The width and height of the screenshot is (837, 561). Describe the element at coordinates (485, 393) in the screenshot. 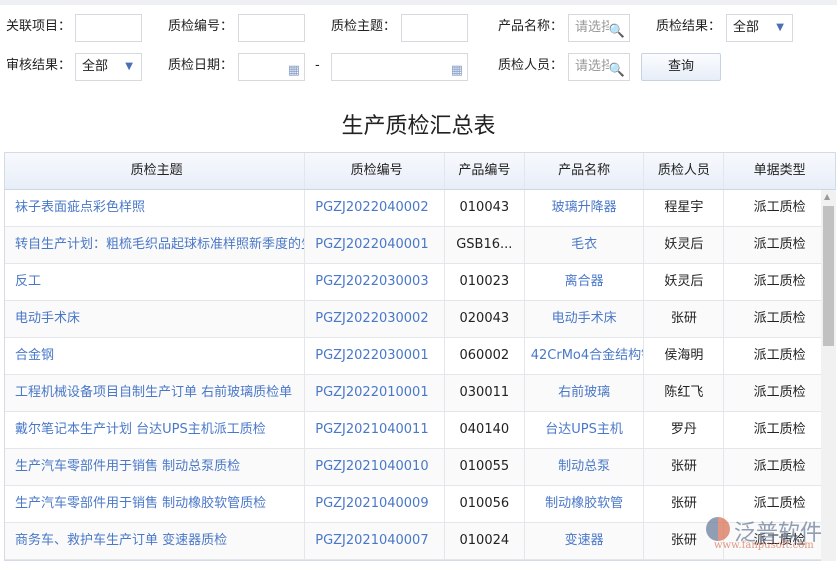

I see `cell-product-code: 030011` at that location.